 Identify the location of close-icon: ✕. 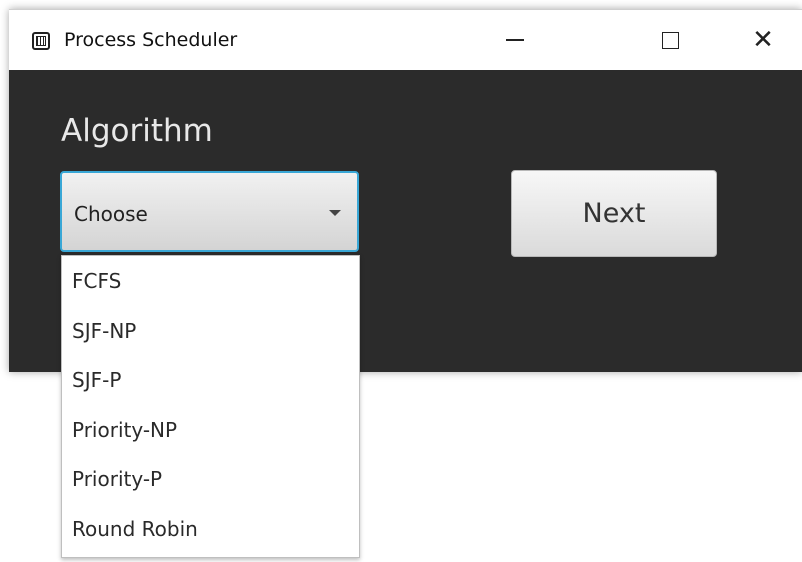
(763, 40).